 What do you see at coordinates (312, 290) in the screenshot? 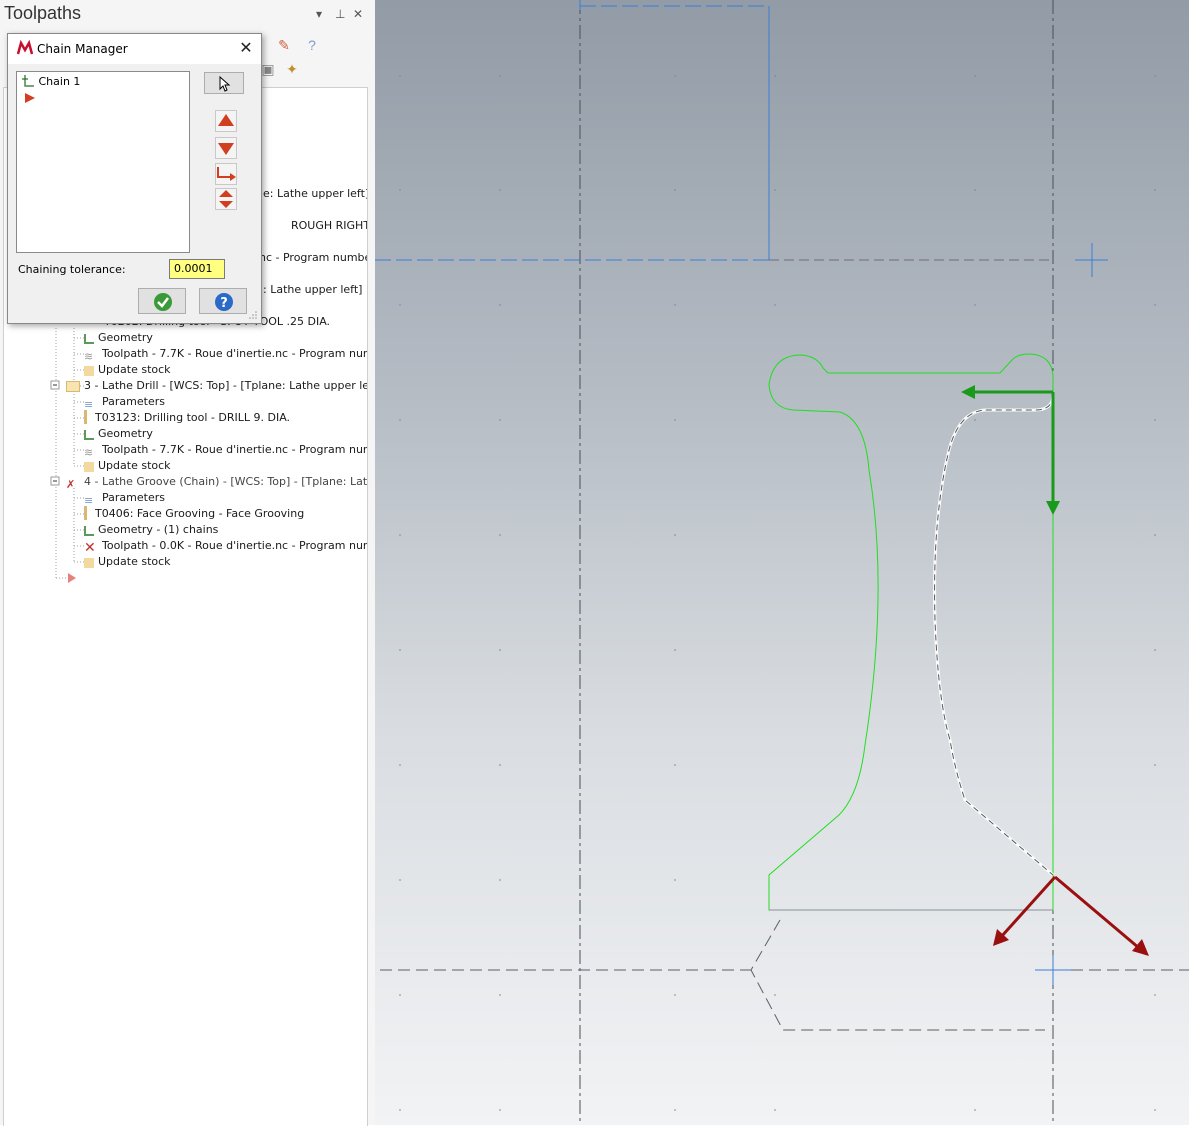
I see `tree-row: : Lathe upper left]` at bounding box center [312, 290].